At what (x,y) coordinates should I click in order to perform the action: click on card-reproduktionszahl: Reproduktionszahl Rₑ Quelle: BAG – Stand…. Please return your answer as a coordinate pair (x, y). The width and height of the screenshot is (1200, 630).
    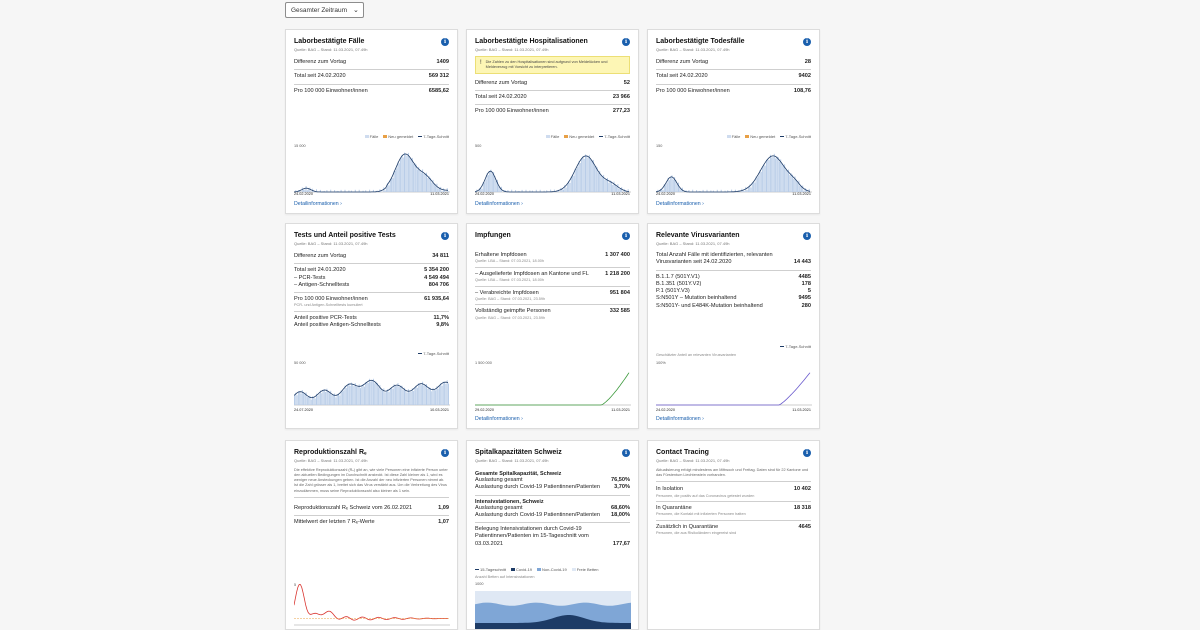
    Looking at the image, I should click on (371, 535).